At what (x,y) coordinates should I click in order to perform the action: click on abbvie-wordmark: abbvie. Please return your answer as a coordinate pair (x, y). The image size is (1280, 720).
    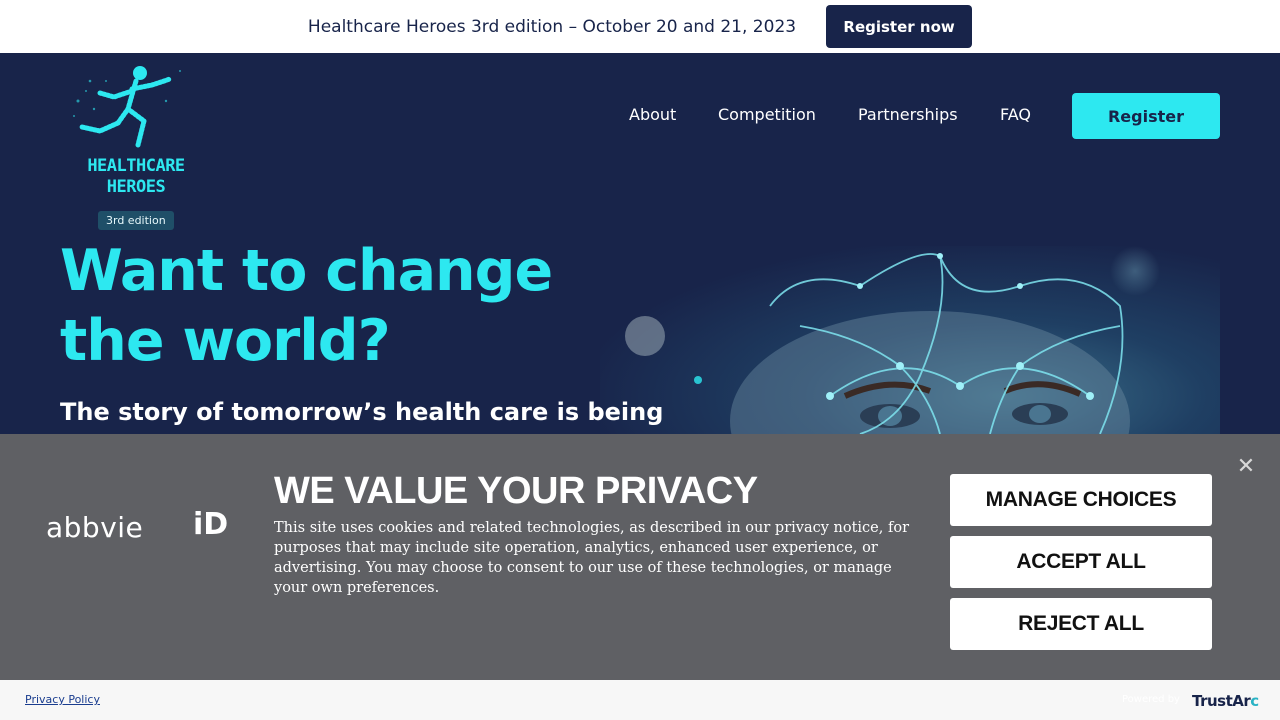
    Looking at the image, I should click on (95, 527).